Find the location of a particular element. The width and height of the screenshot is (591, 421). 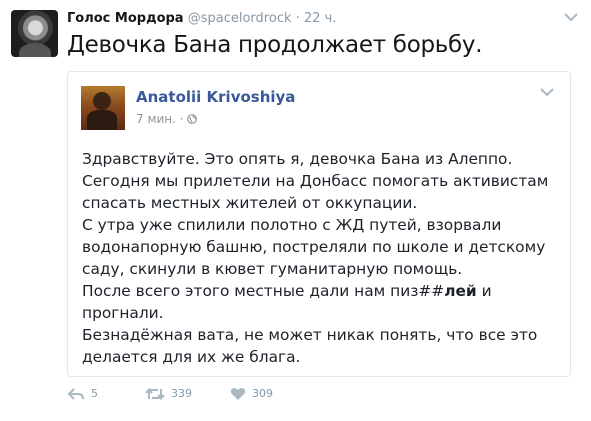

post-meta: 7 мин. · is located at coordinates (167, 119).